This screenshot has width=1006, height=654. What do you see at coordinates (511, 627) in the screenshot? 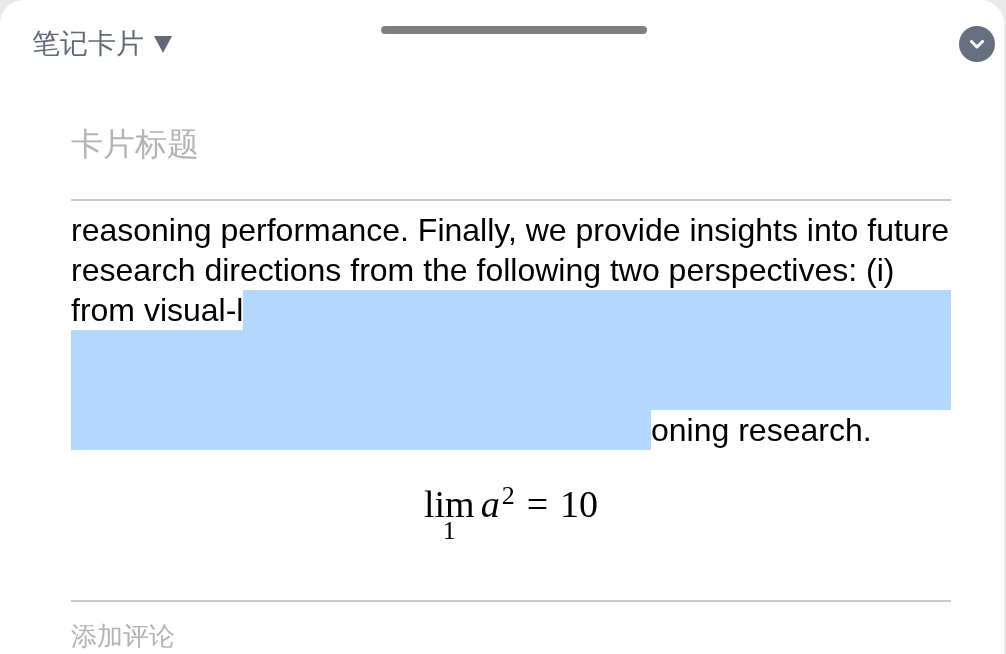
I see `comment-field: 添加评论` at bounding box center [511, 627].